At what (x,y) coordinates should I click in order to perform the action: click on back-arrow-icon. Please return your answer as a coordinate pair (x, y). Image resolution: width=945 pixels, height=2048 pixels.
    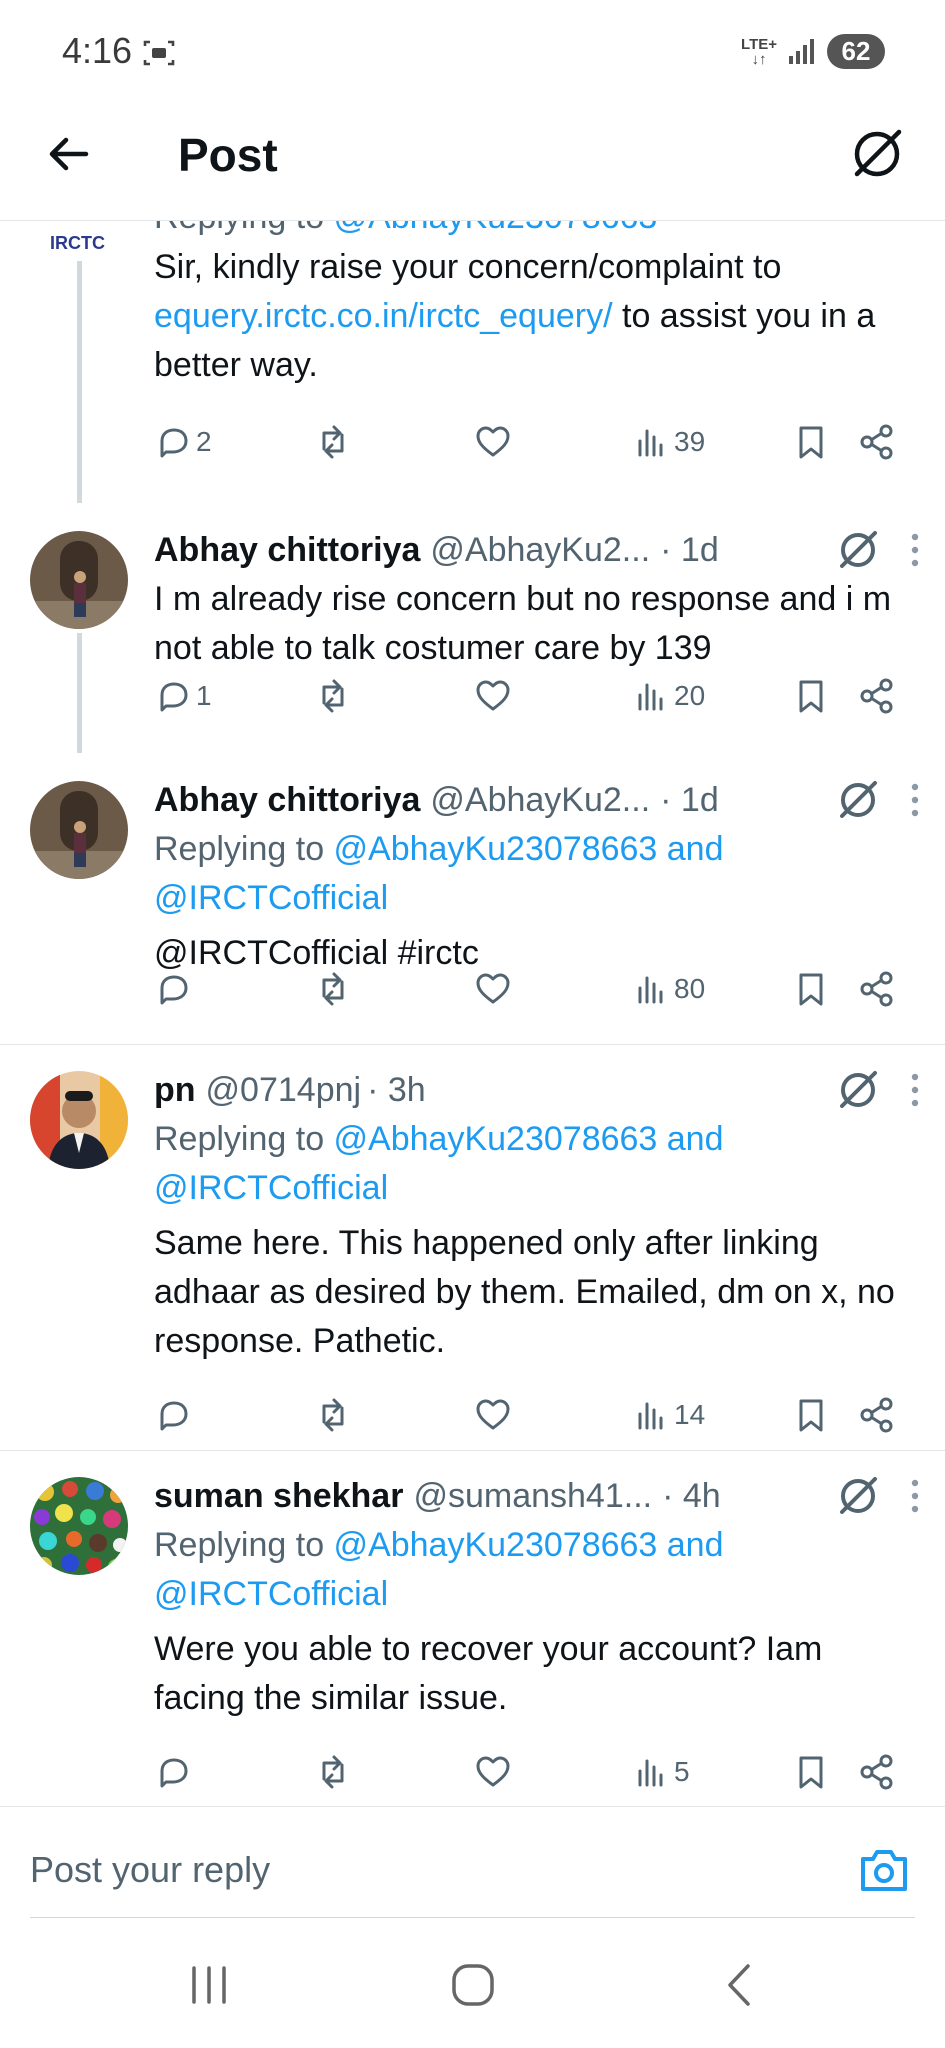
    Looking at the image, I should click on (68, 154).